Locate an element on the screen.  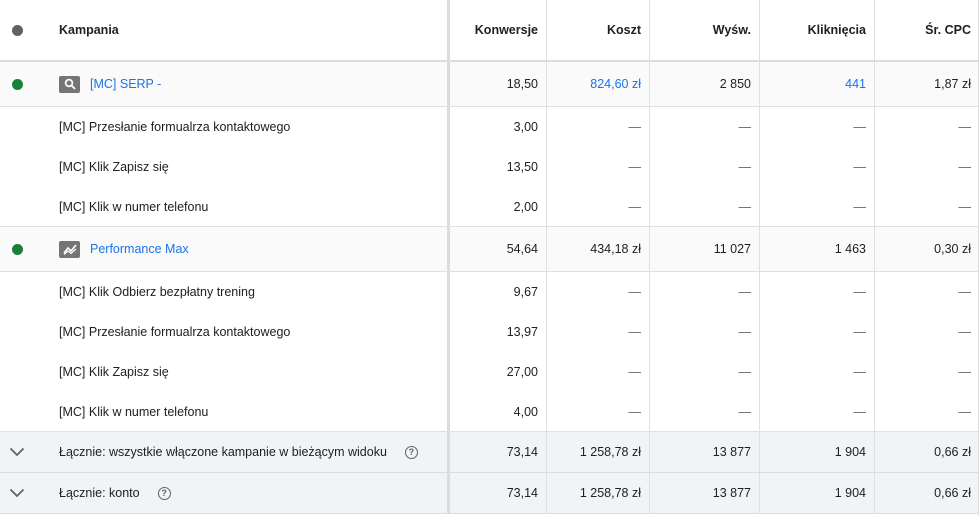
conversion-action-row: [MC] Klik w numer telefonu 2,00 — — — — is located at coordinates (489, 207).